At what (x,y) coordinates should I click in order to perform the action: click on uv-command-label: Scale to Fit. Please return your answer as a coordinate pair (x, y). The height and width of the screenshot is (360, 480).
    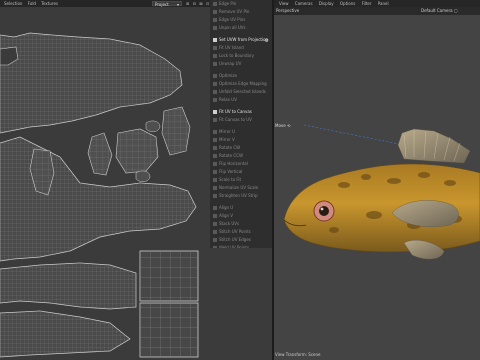
    Looking at the image, I should click on (230, 179).